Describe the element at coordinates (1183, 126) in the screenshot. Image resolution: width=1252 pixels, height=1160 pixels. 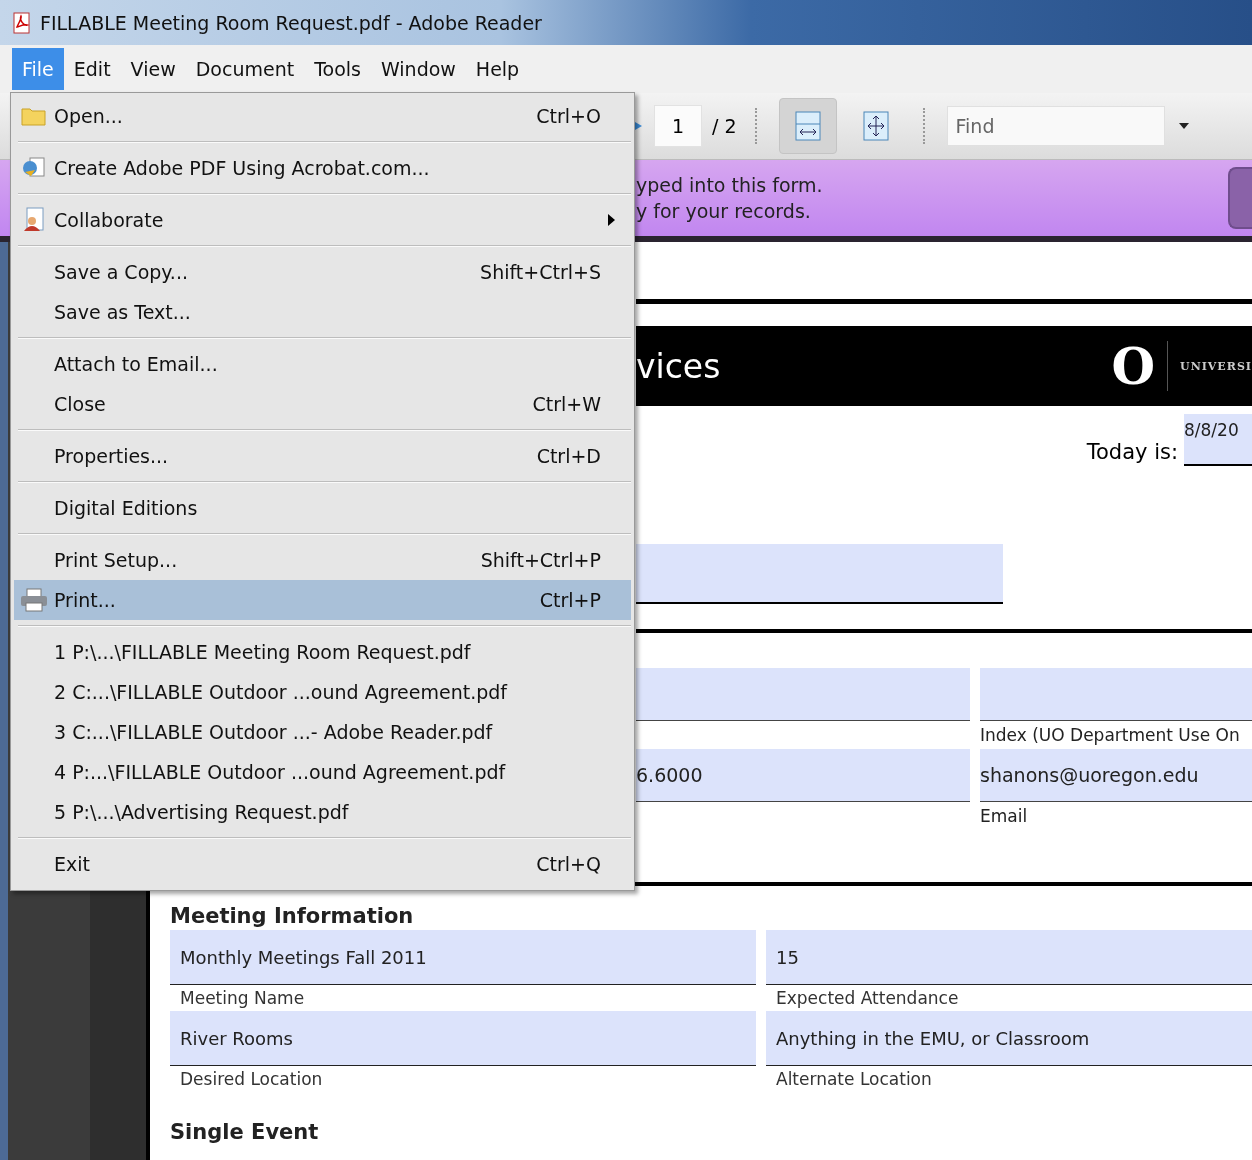
I see `dropdown-caret-icon` at that location.